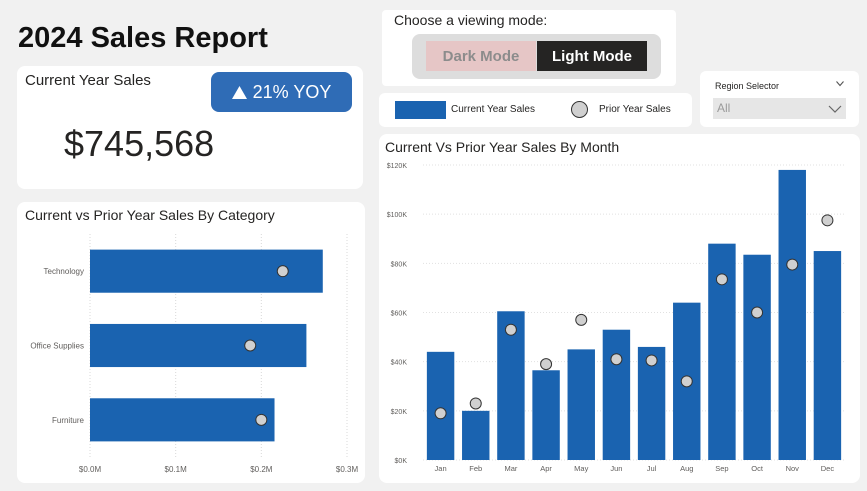 The image size is (867, 491). What do you see at coordinates (261, 469) in the screenshot?
I see `x-tick-label: $0.2M` at bounding box center [261, 469].